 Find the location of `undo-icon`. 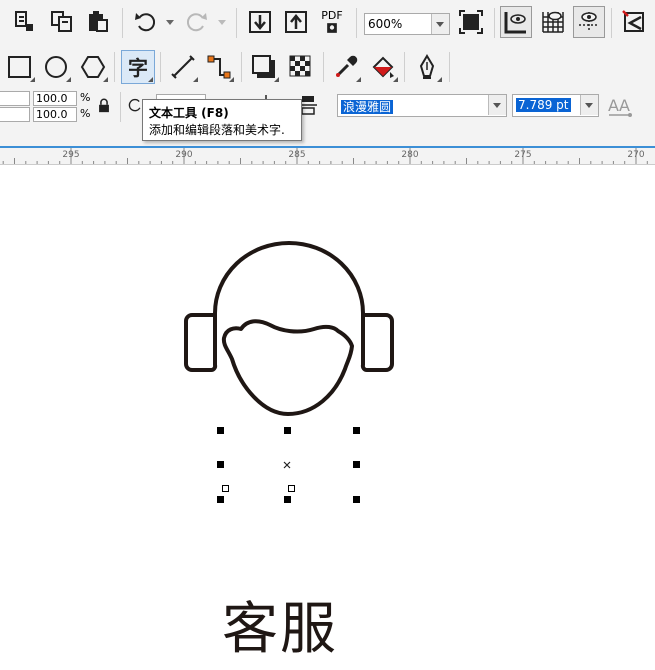

undo-icon is located at coordinates (146, 22).